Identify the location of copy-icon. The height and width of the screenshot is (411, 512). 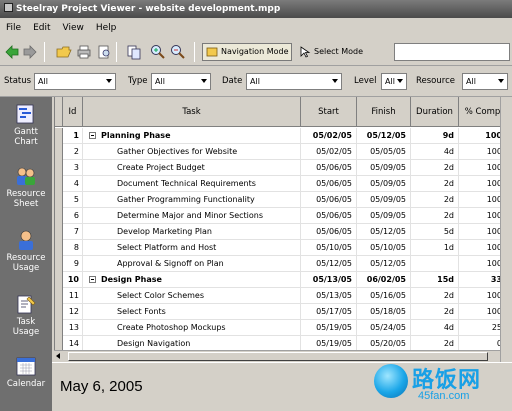
(134, 52).